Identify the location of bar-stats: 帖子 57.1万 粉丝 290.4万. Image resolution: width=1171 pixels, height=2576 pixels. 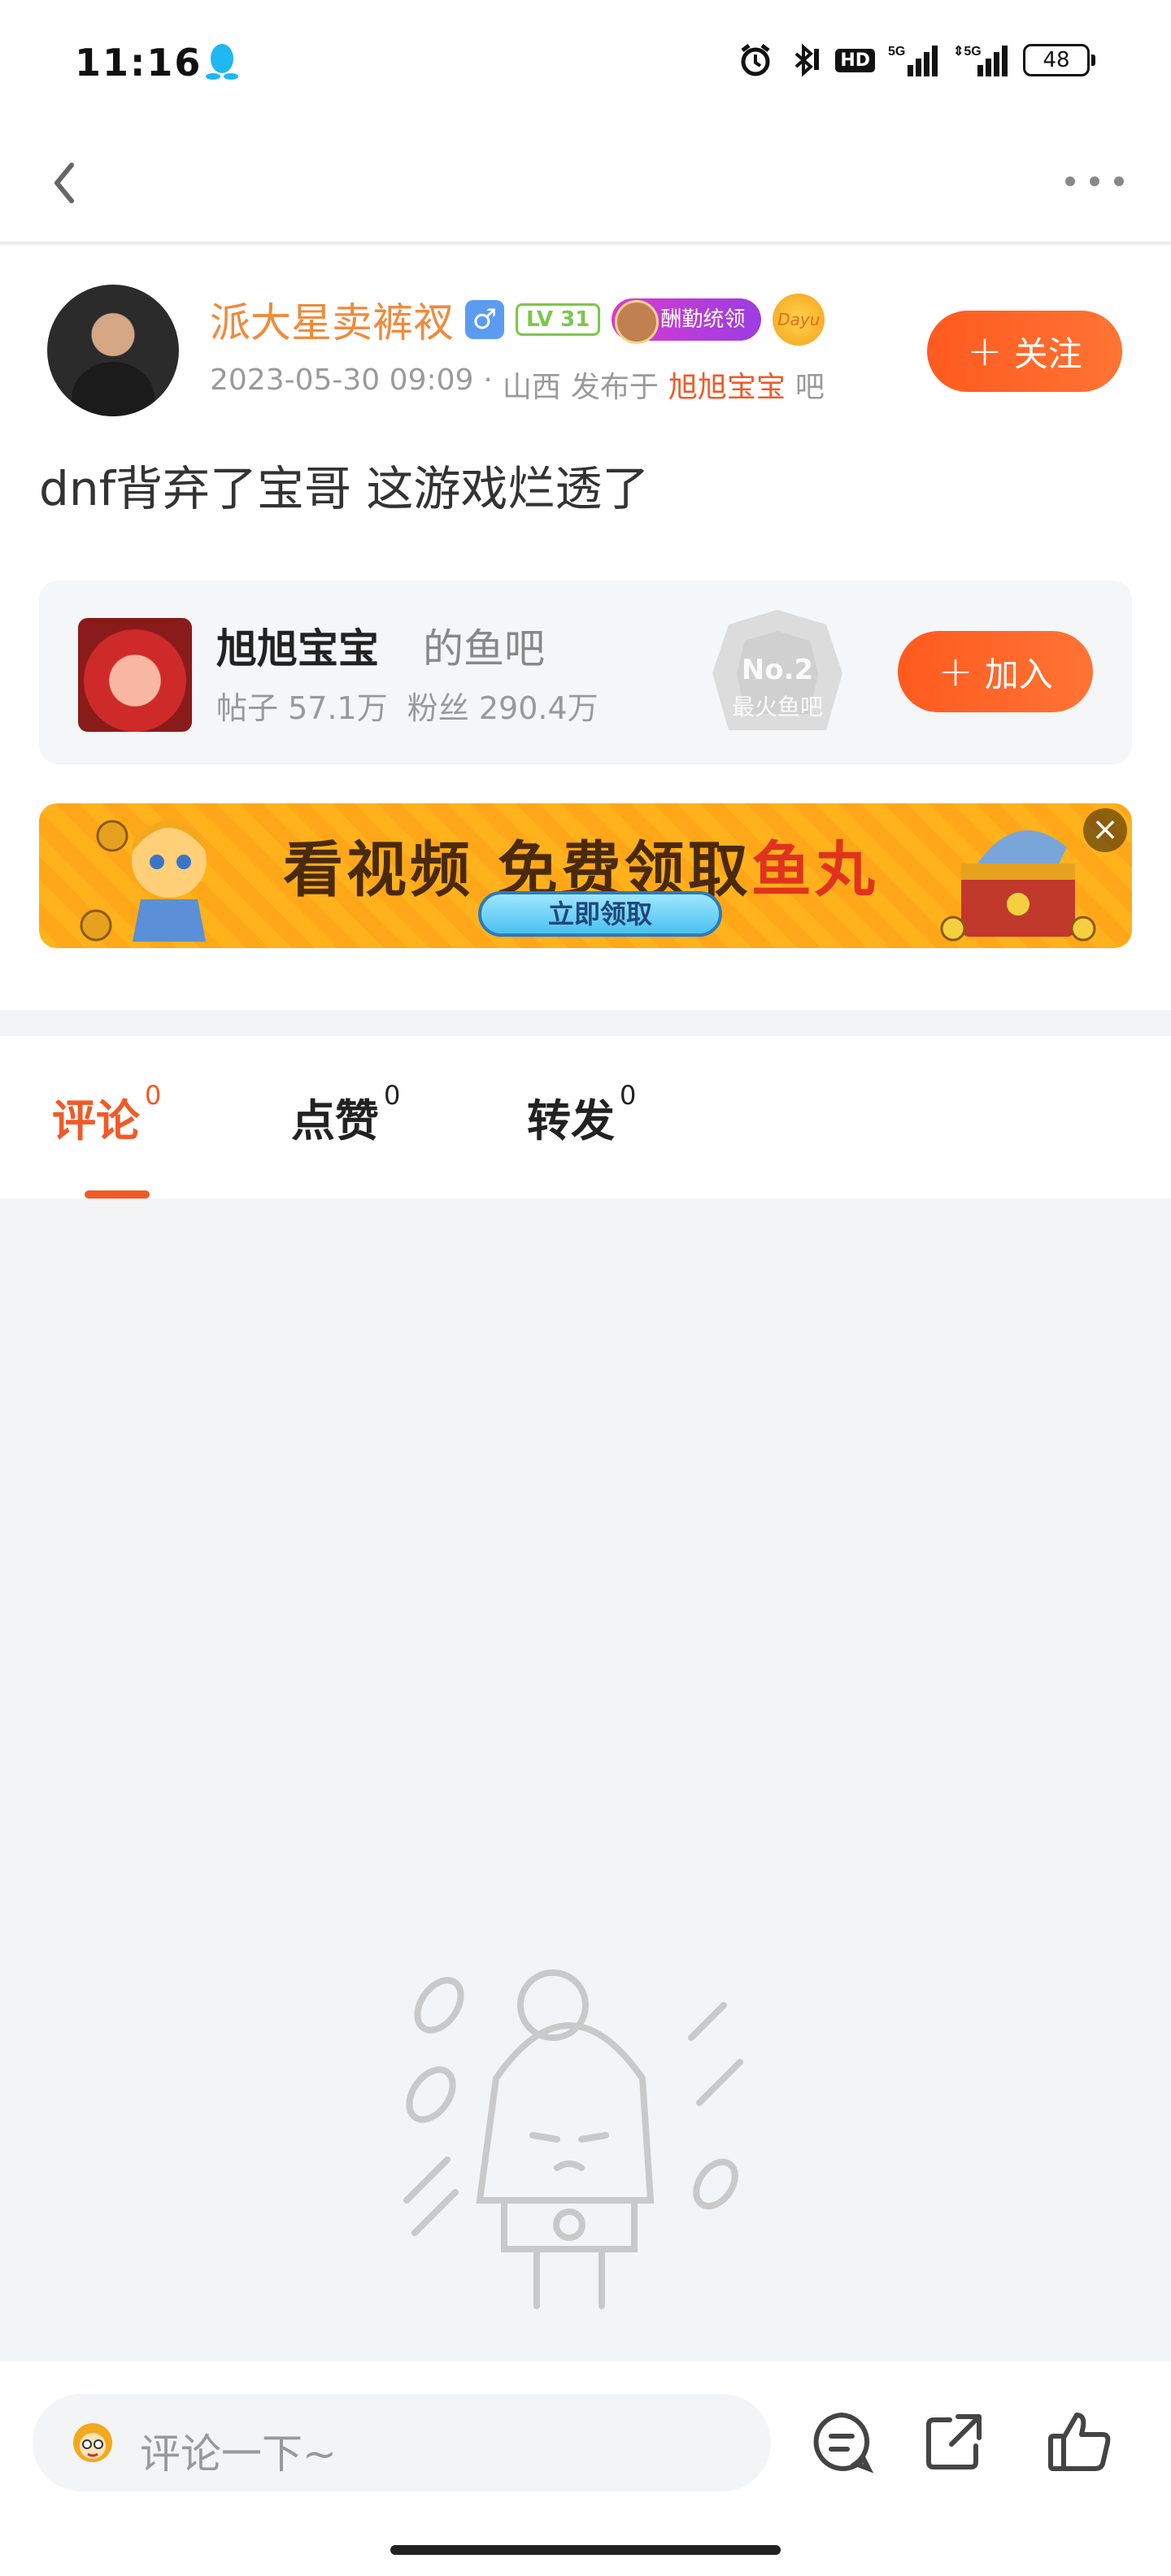
(408, 705).